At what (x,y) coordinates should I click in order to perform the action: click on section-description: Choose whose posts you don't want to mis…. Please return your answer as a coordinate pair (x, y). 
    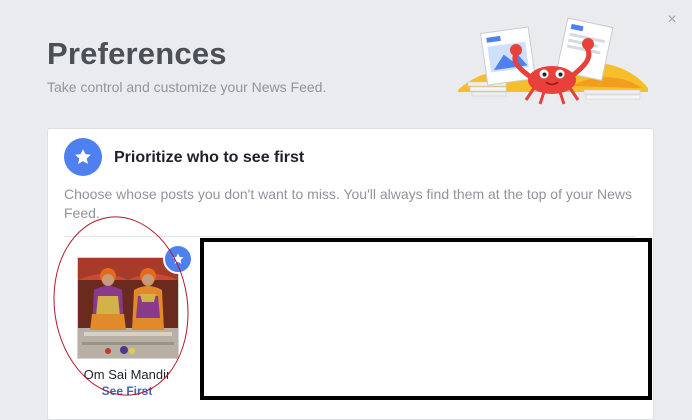
    Looking at the image, I should click on (348, 203).